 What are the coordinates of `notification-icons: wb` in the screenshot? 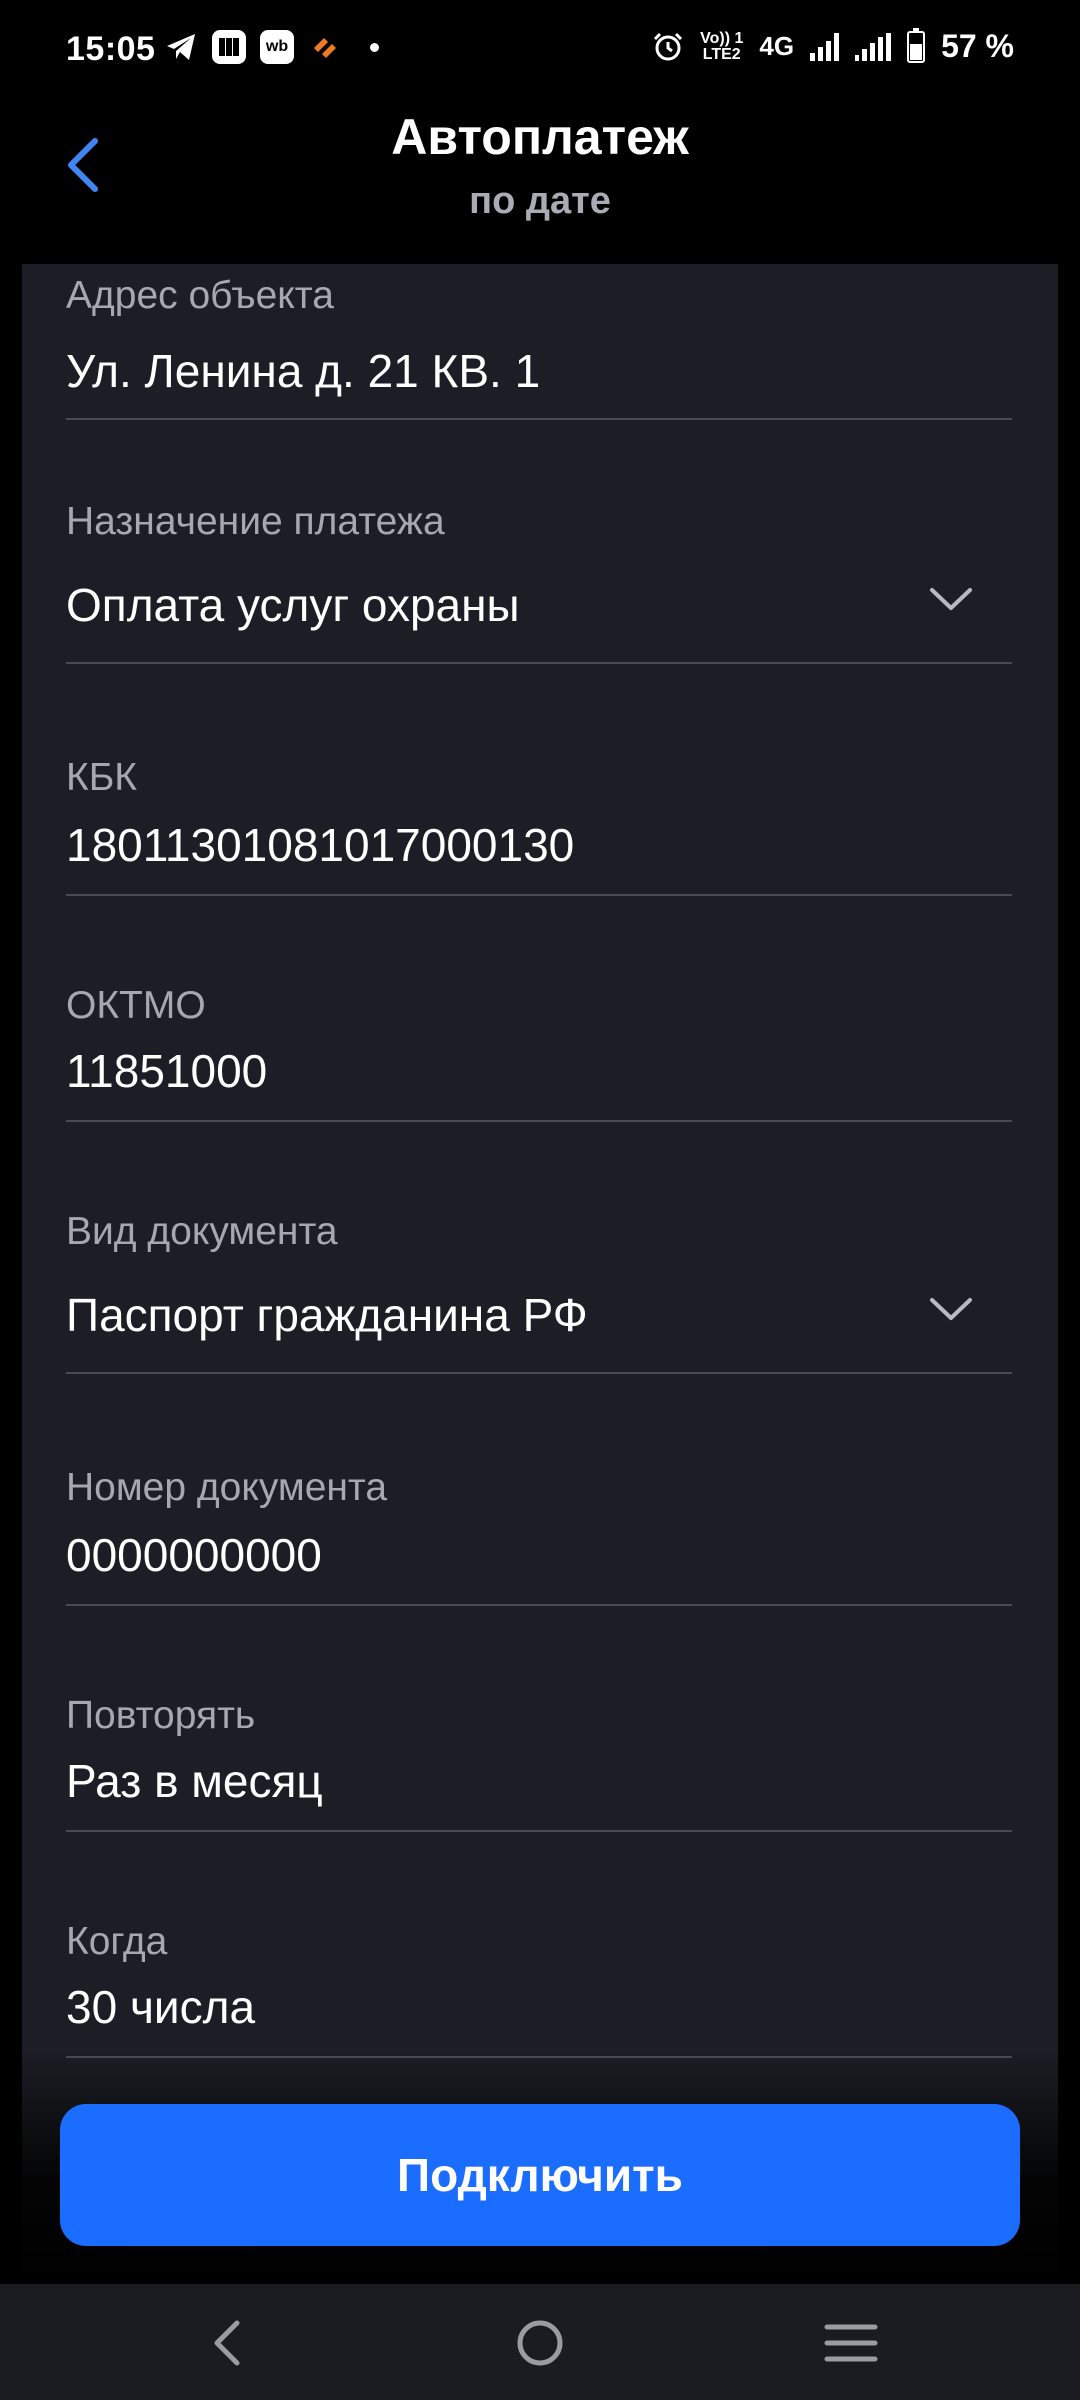 It's located at (271, 47).